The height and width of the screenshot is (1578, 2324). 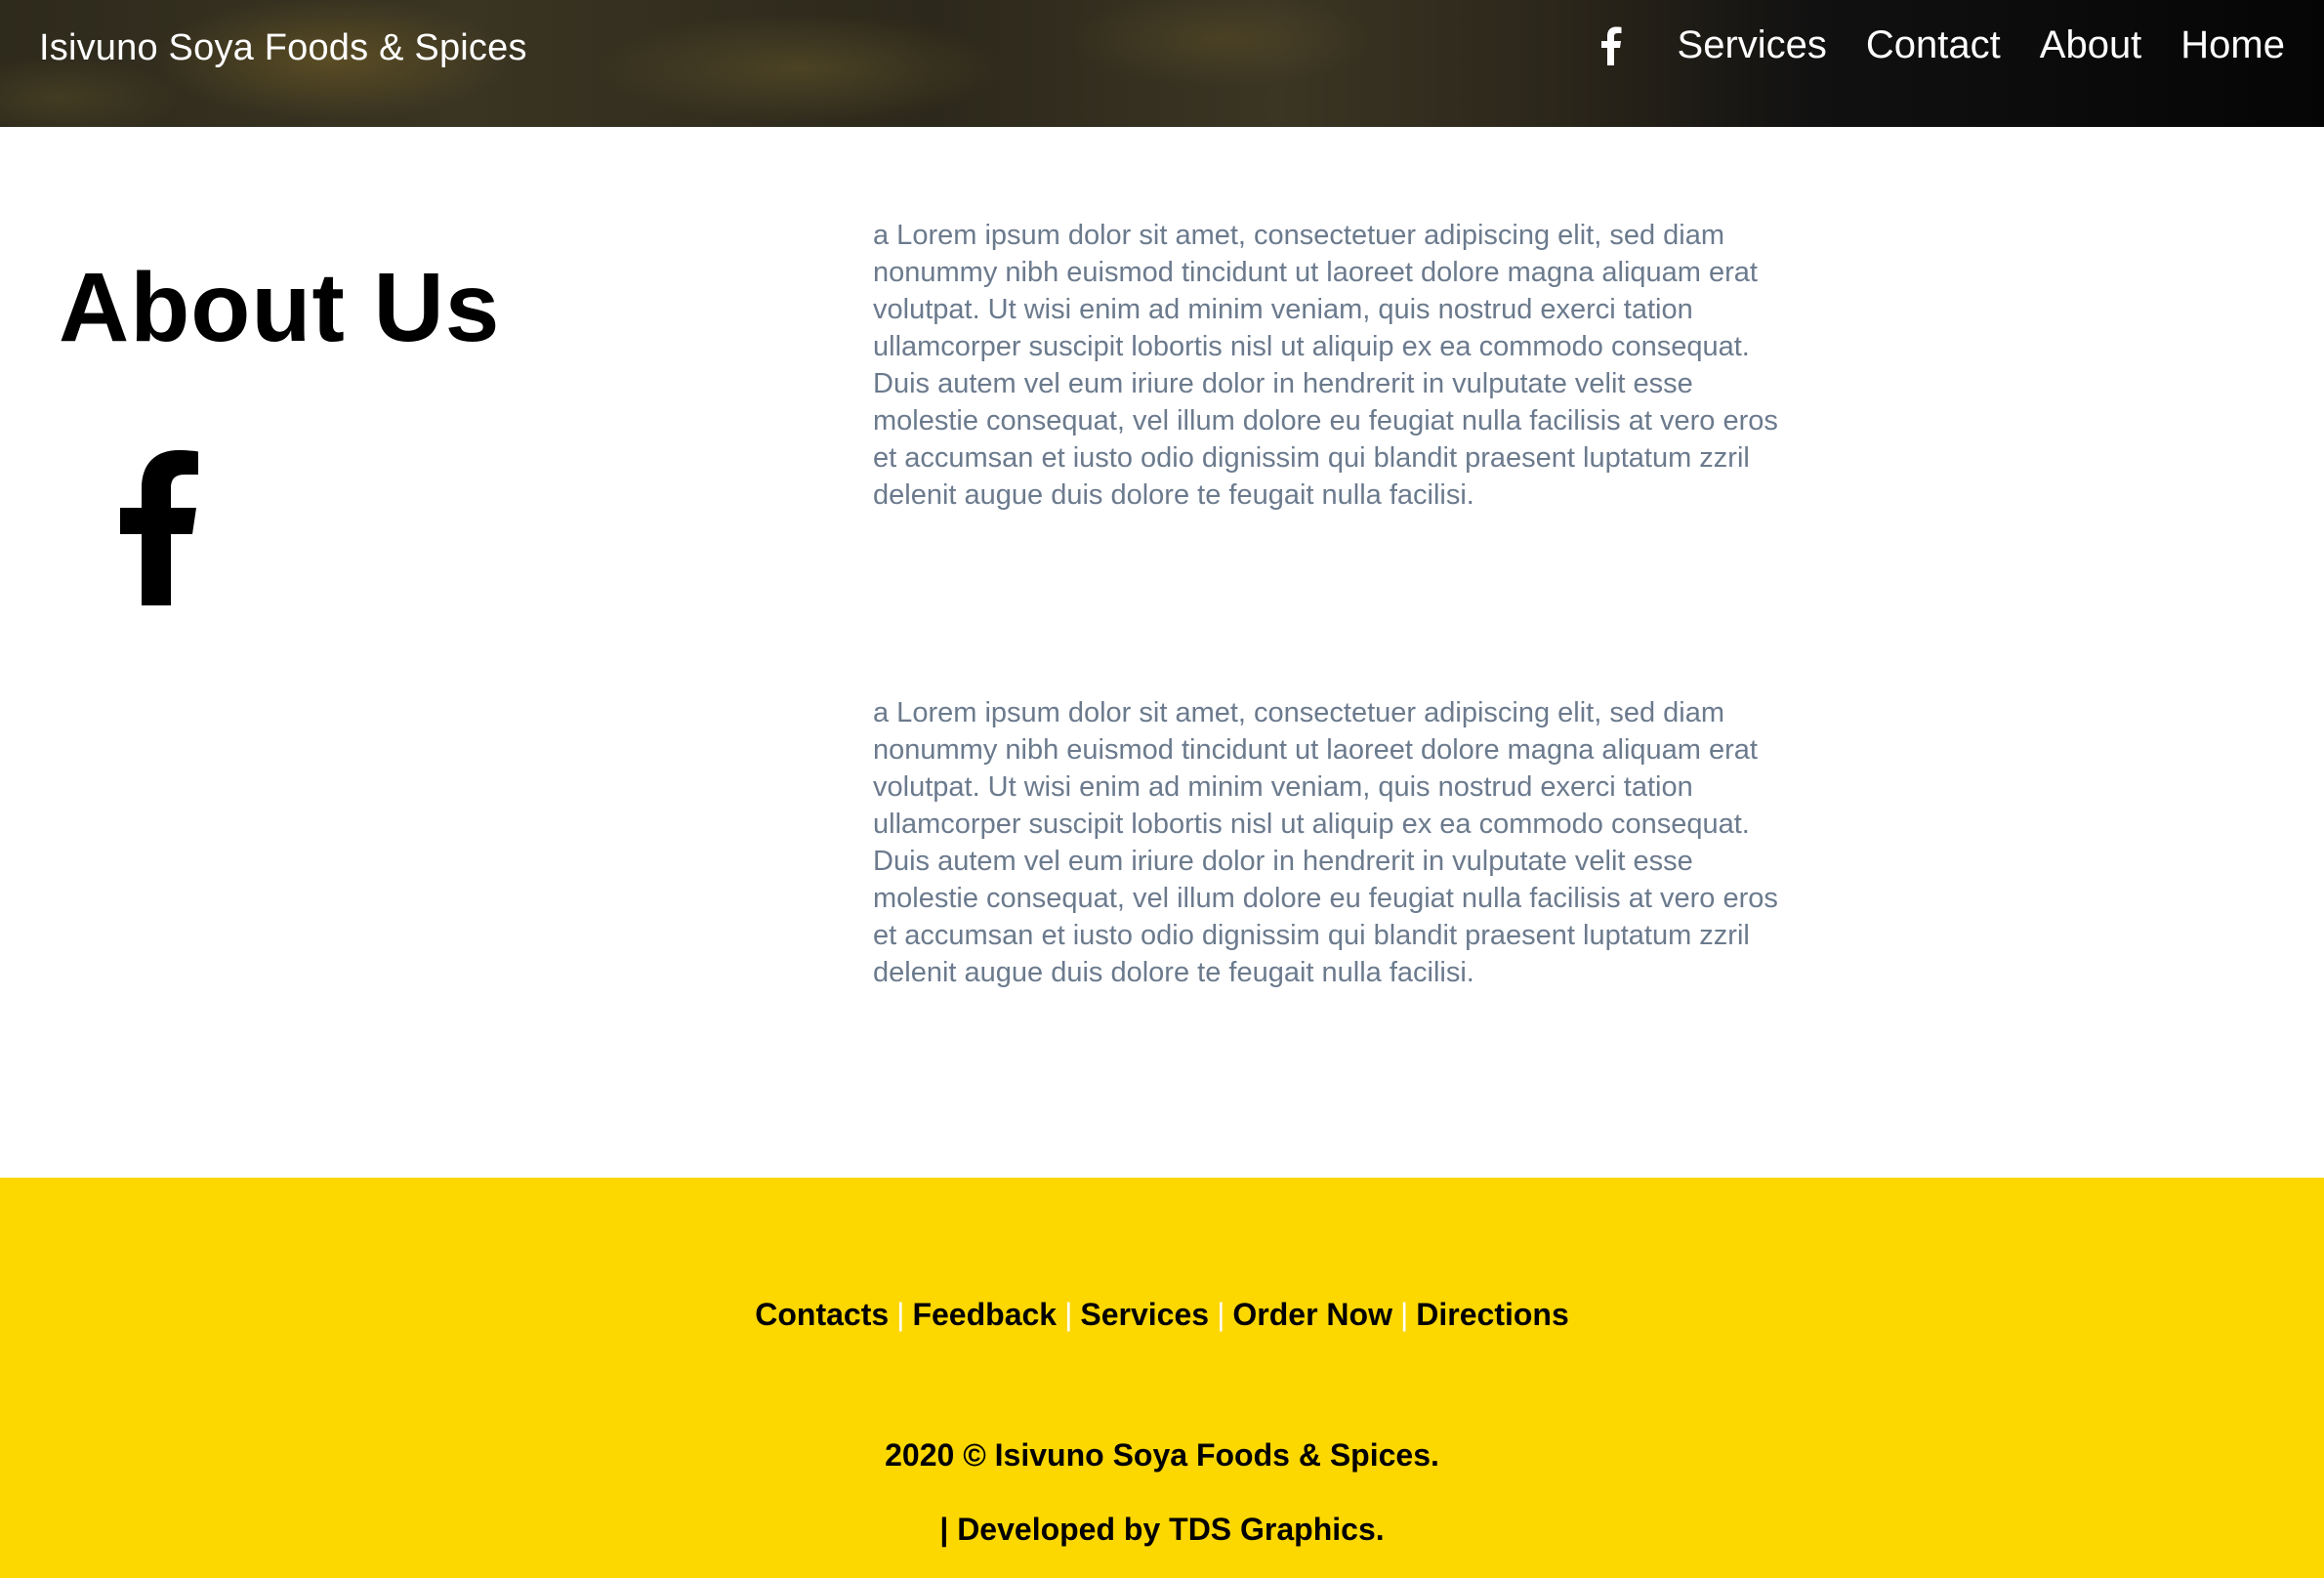 I want to click on footer-link-services: Services, so click(x=1144, y=1314).